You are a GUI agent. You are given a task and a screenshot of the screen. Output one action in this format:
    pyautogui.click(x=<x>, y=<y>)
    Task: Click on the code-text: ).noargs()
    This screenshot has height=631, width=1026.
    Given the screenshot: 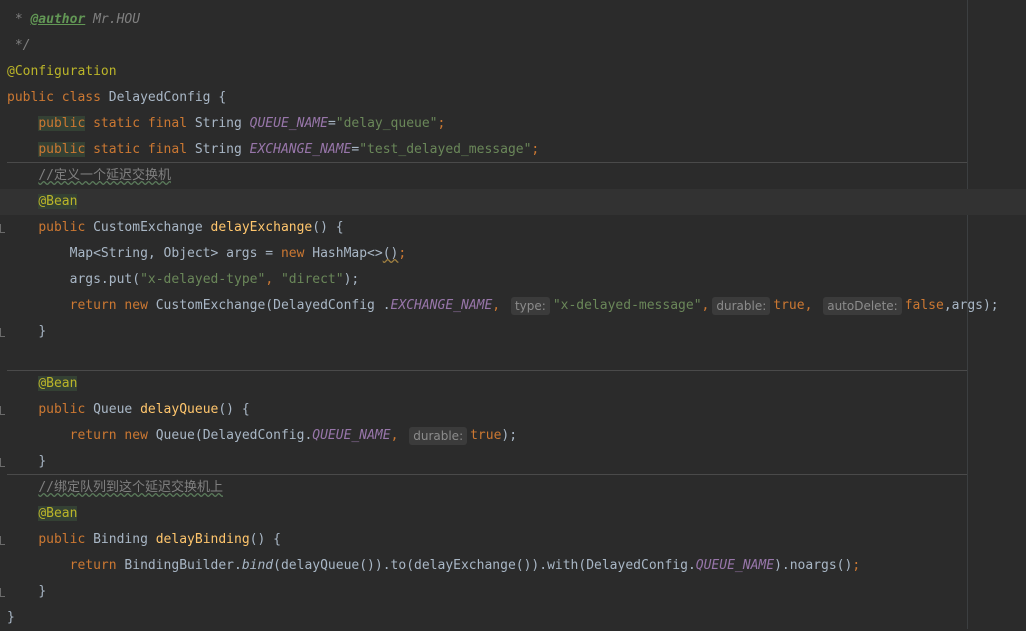 What is the action you would take?
    pyautogui.click(x=813, y=565)
    